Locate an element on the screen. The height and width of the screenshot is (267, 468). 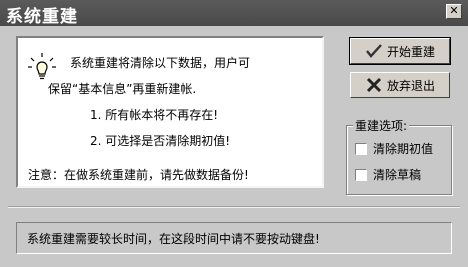
clear-draft-option: 清除草稿 is located at coordinates (388, 174).